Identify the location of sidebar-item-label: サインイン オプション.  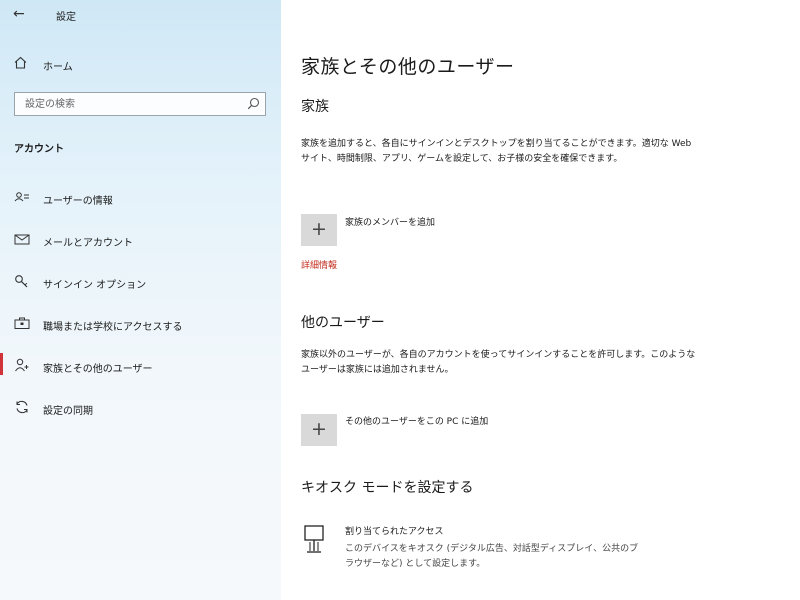
(95, 285).